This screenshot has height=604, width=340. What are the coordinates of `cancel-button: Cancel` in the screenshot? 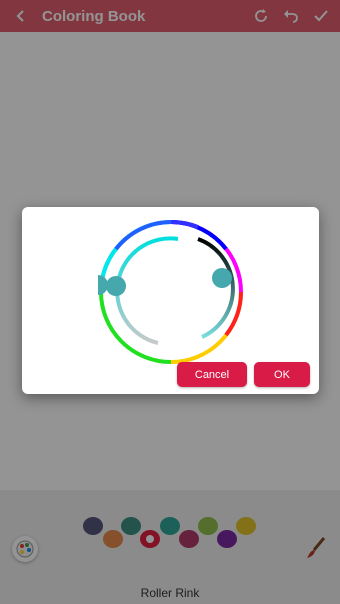 It's located at (212, 374).